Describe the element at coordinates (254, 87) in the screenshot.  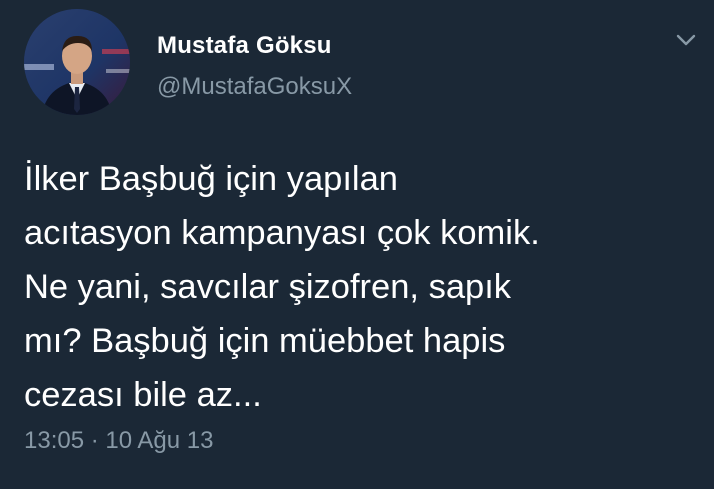
I see `user-handle: @MustafaGoksuX` at that location.